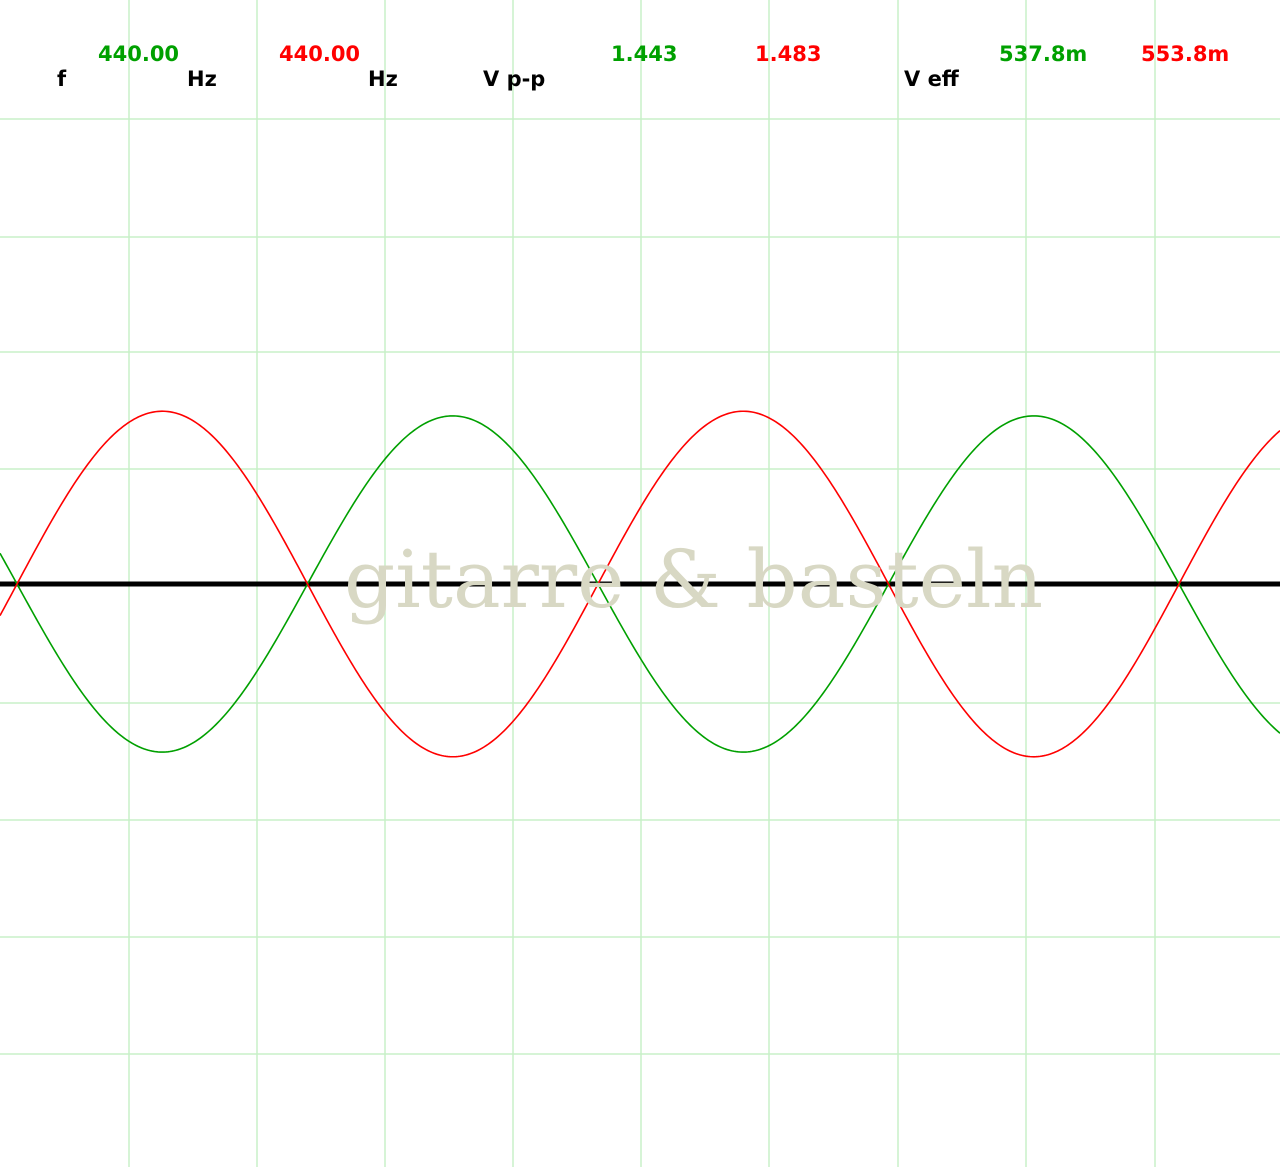 This screenshot has height=1167, width=1280. What do you see at coordinates (202, 79) in the screenshot?
I see `frequency-unit-a: Hz` at bounding box center [202, 79].